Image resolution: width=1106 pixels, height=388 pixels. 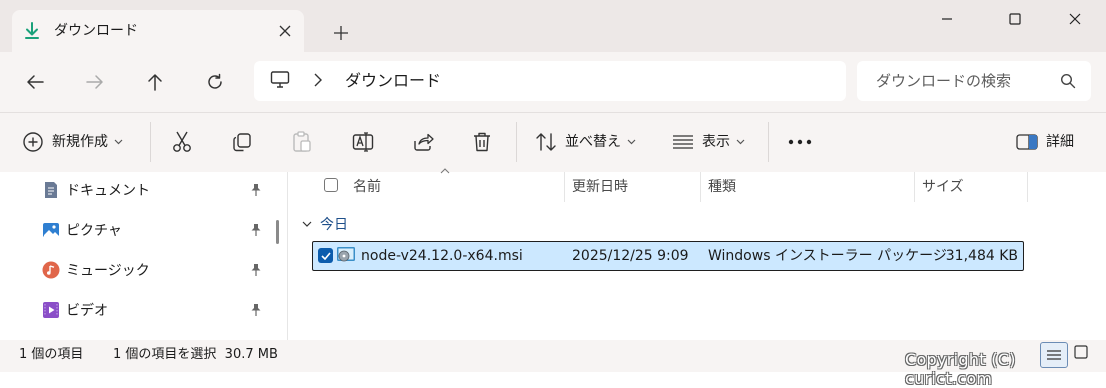 I want to click on more-options-button, so click(x=800, y=142).